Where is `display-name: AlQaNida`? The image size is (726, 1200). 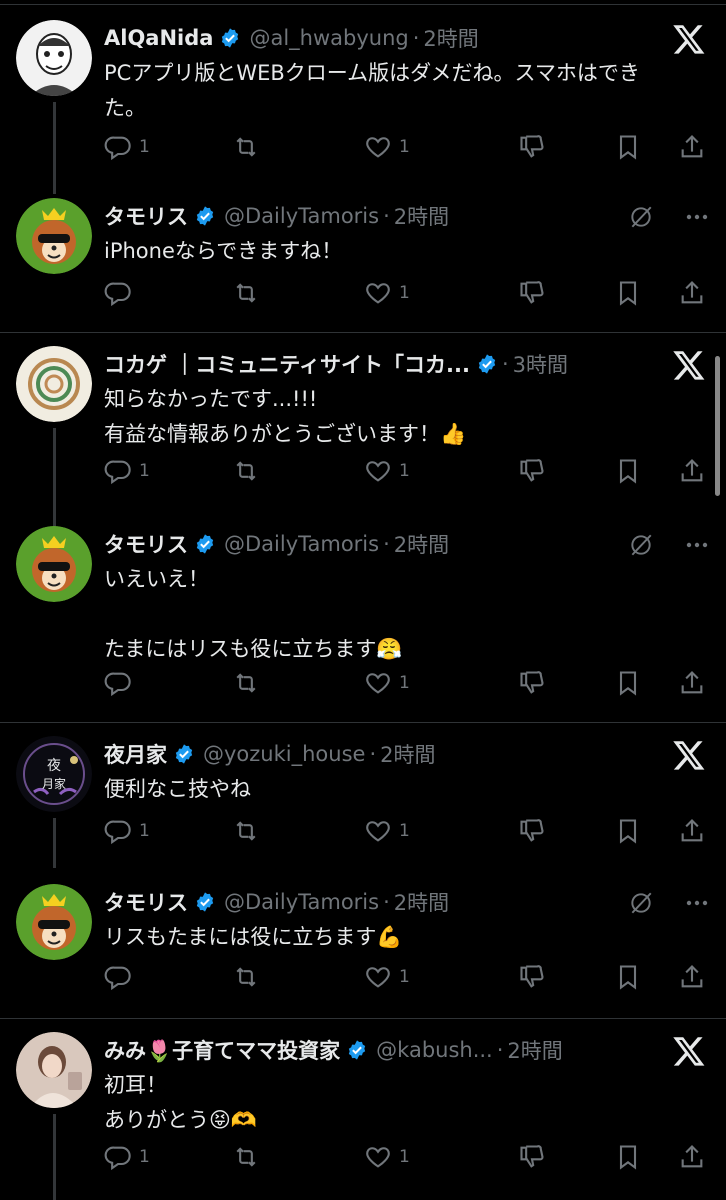 display-name: AlQaNida is located at coordinates (158, 38).